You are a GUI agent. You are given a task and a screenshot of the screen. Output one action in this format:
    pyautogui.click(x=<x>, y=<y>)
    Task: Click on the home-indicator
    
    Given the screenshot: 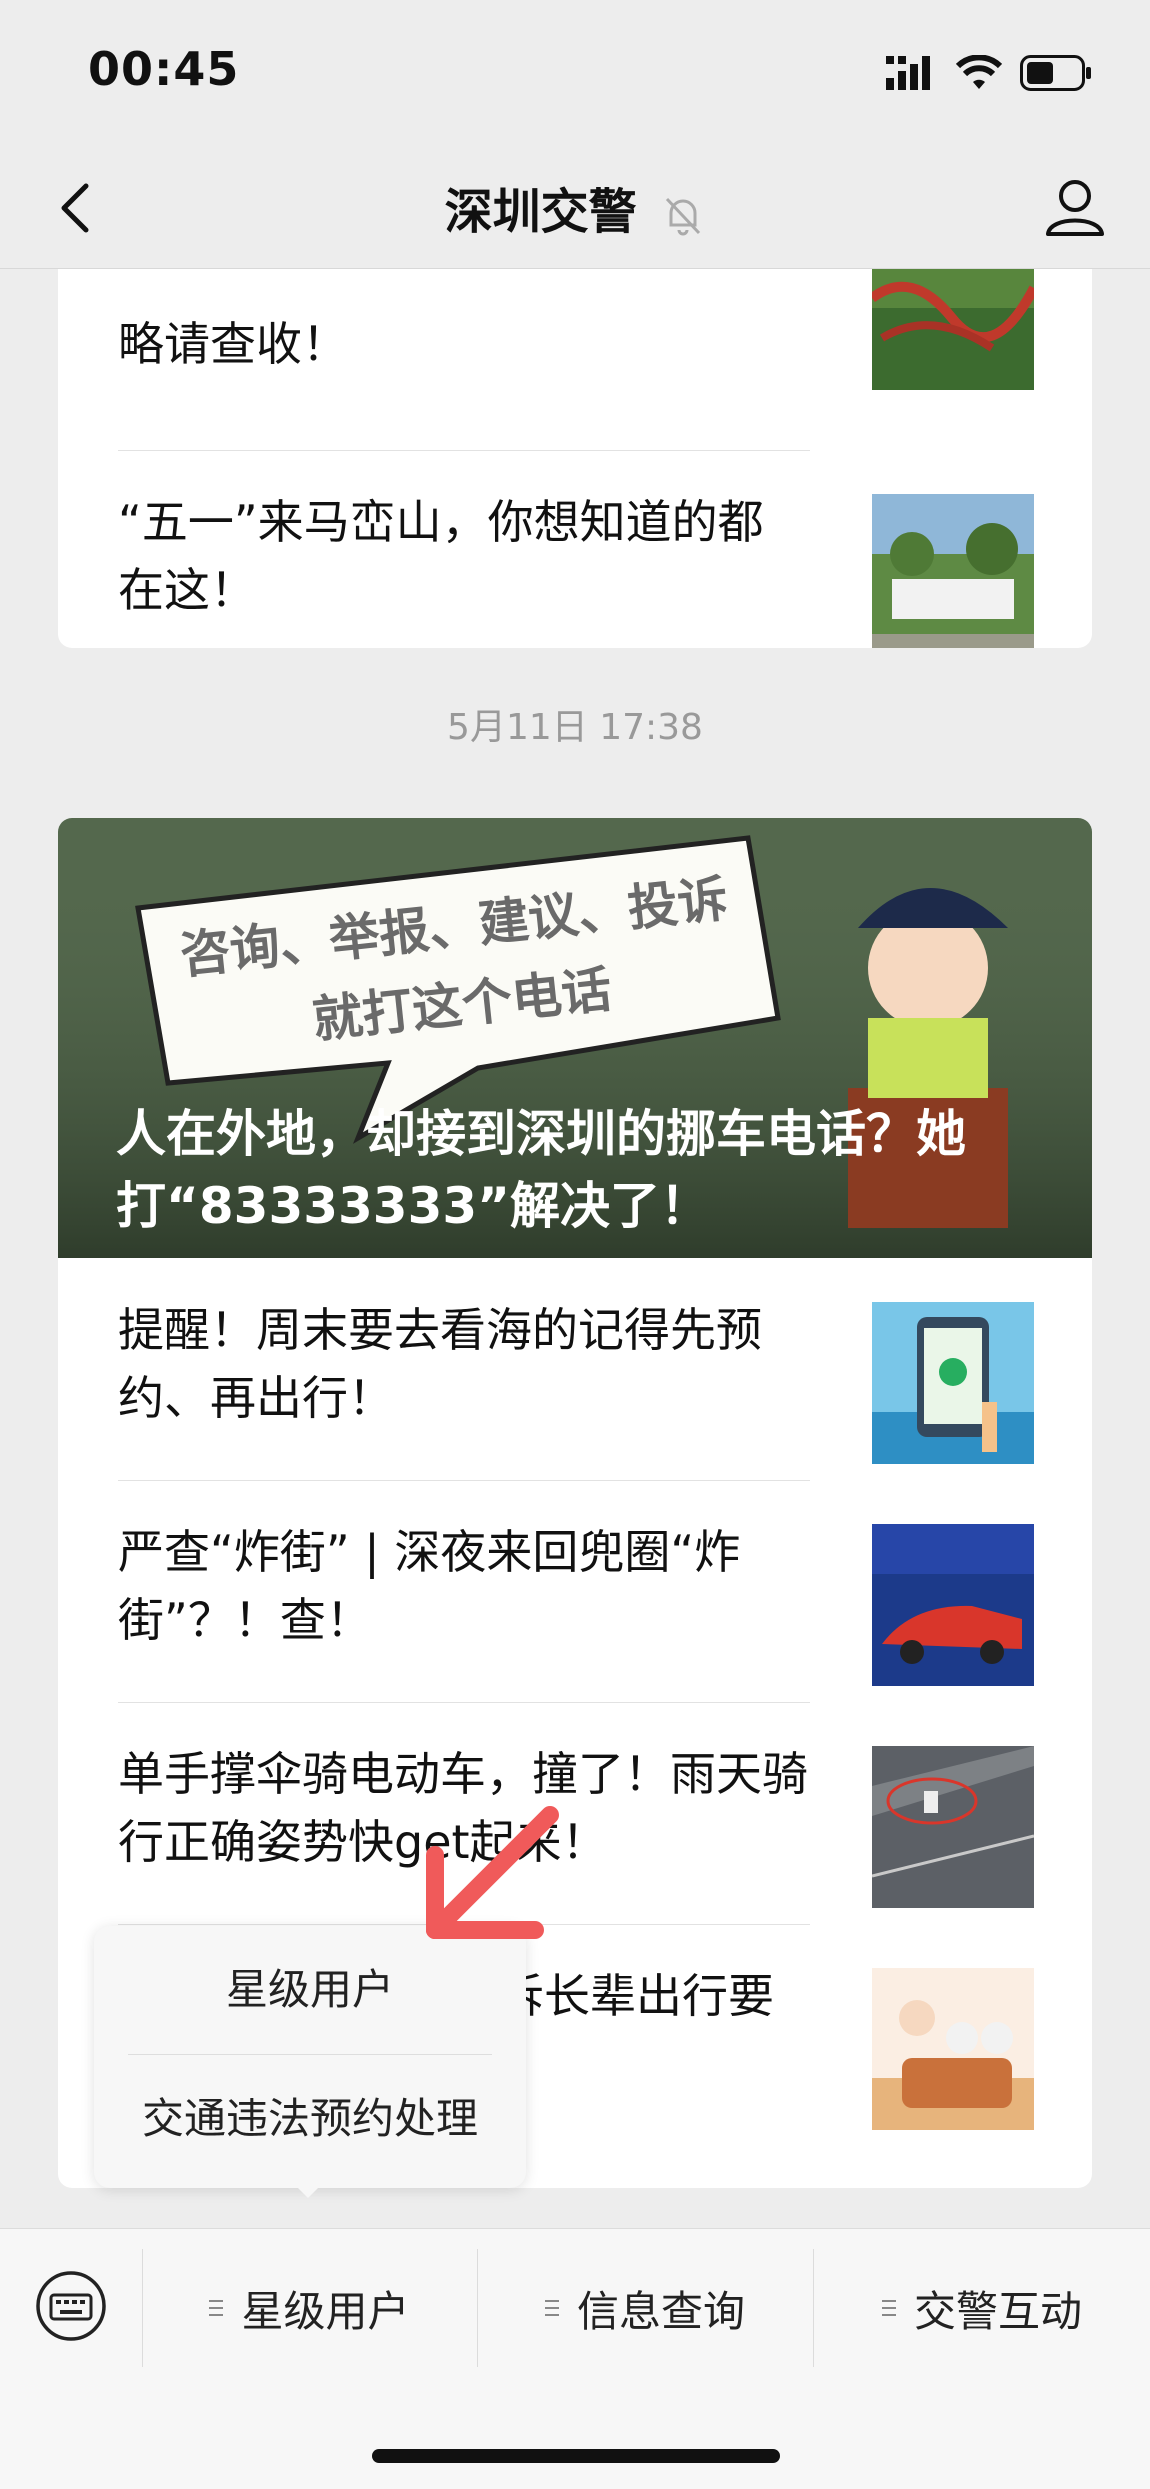 What is the action you would take?
    pyautogui.click(x=576, y=2456)
    